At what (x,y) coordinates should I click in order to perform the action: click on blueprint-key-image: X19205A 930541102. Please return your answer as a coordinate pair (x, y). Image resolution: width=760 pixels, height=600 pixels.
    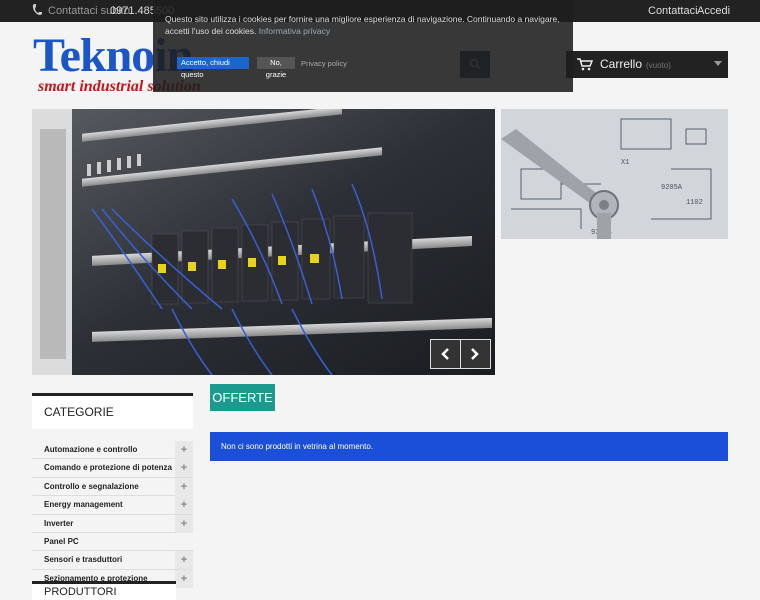
    Looking at the image, I should click on (614, 174).